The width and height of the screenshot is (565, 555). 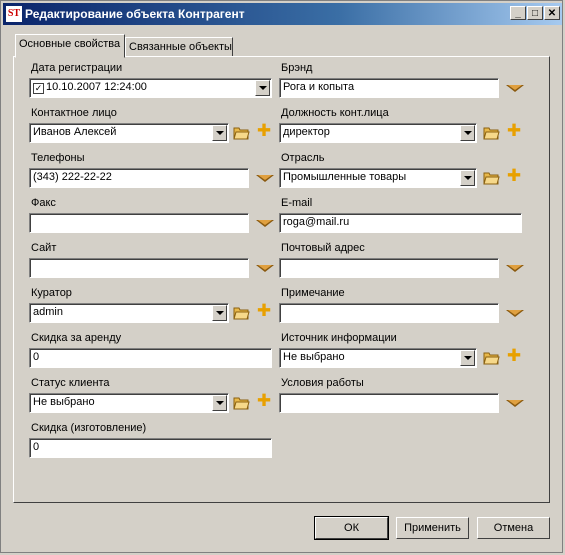 I want to click on site-field, so click(x=139, y=268).